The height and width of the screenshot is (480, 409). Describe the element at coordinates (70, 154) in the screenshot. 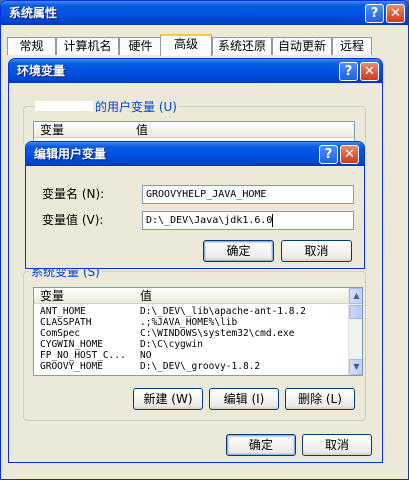

I see `edit-dialog-title: 编辑用户变量` at that location.